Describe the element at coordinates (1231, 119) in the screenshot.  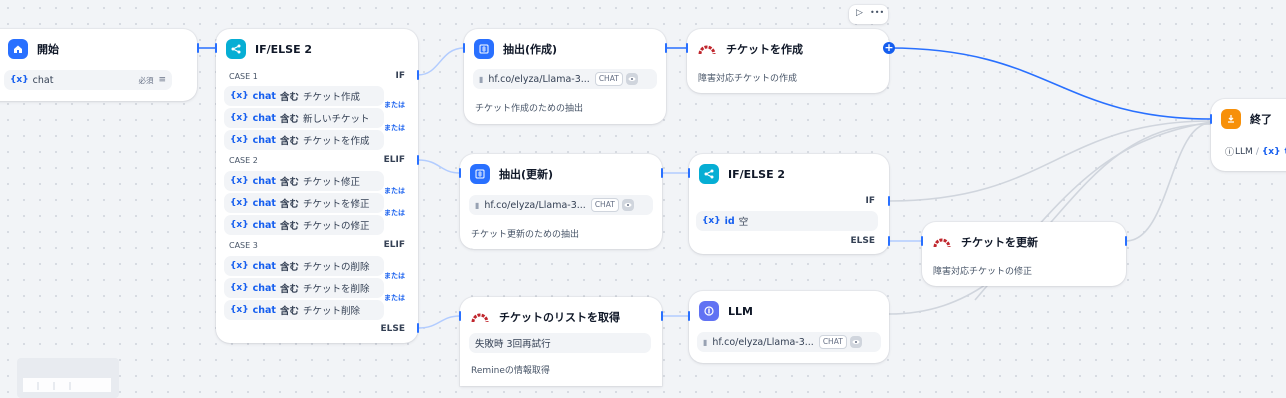
I see `end-icon` at that location.